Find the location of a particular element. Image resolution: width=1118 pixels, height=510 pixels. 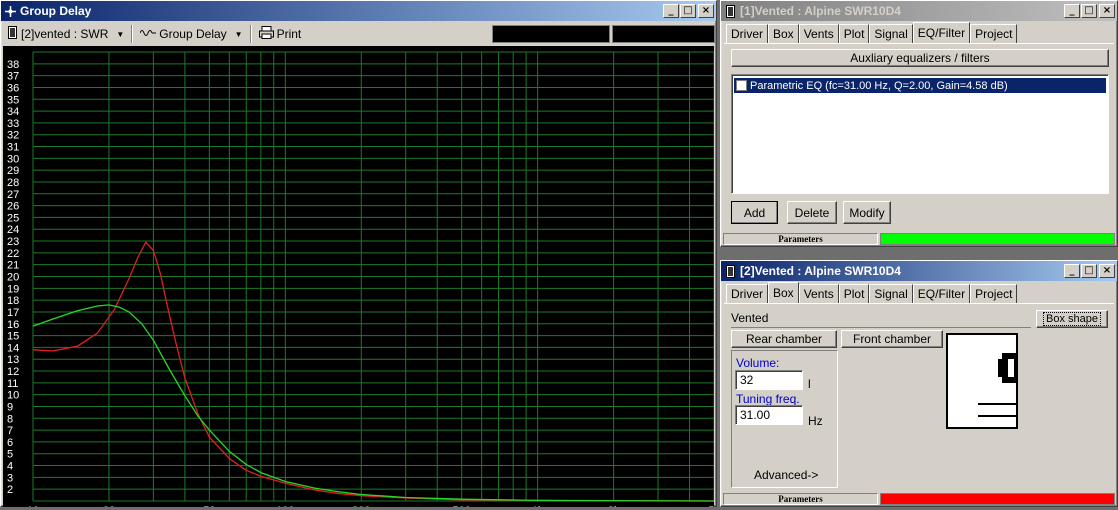

y-tick-label: 6 is located at coordinates (10, 443).